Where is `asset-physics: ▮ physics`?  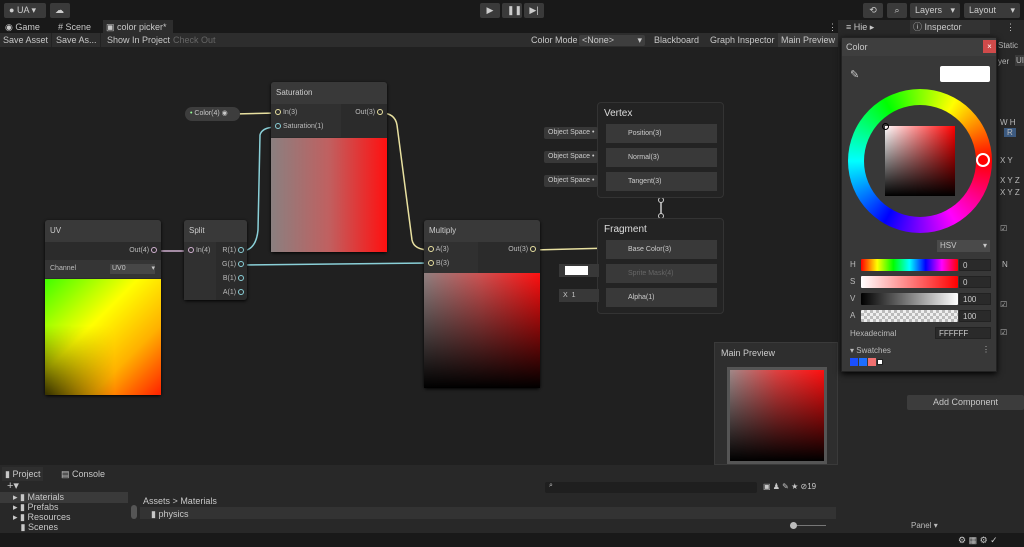 asset-physics: ▮ physics is located at coordinates (169, 514).